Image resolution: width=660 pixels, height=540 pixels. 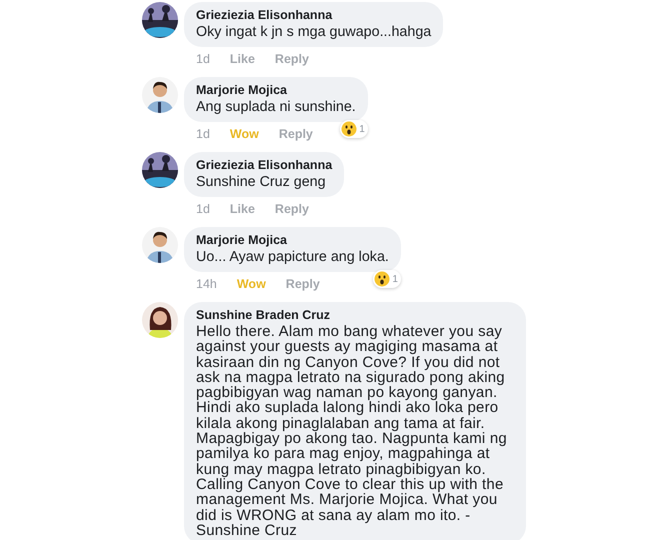 I want to click on comment-text: Uo... Ayaw papicture ang loka., so click(x=292, y=257).